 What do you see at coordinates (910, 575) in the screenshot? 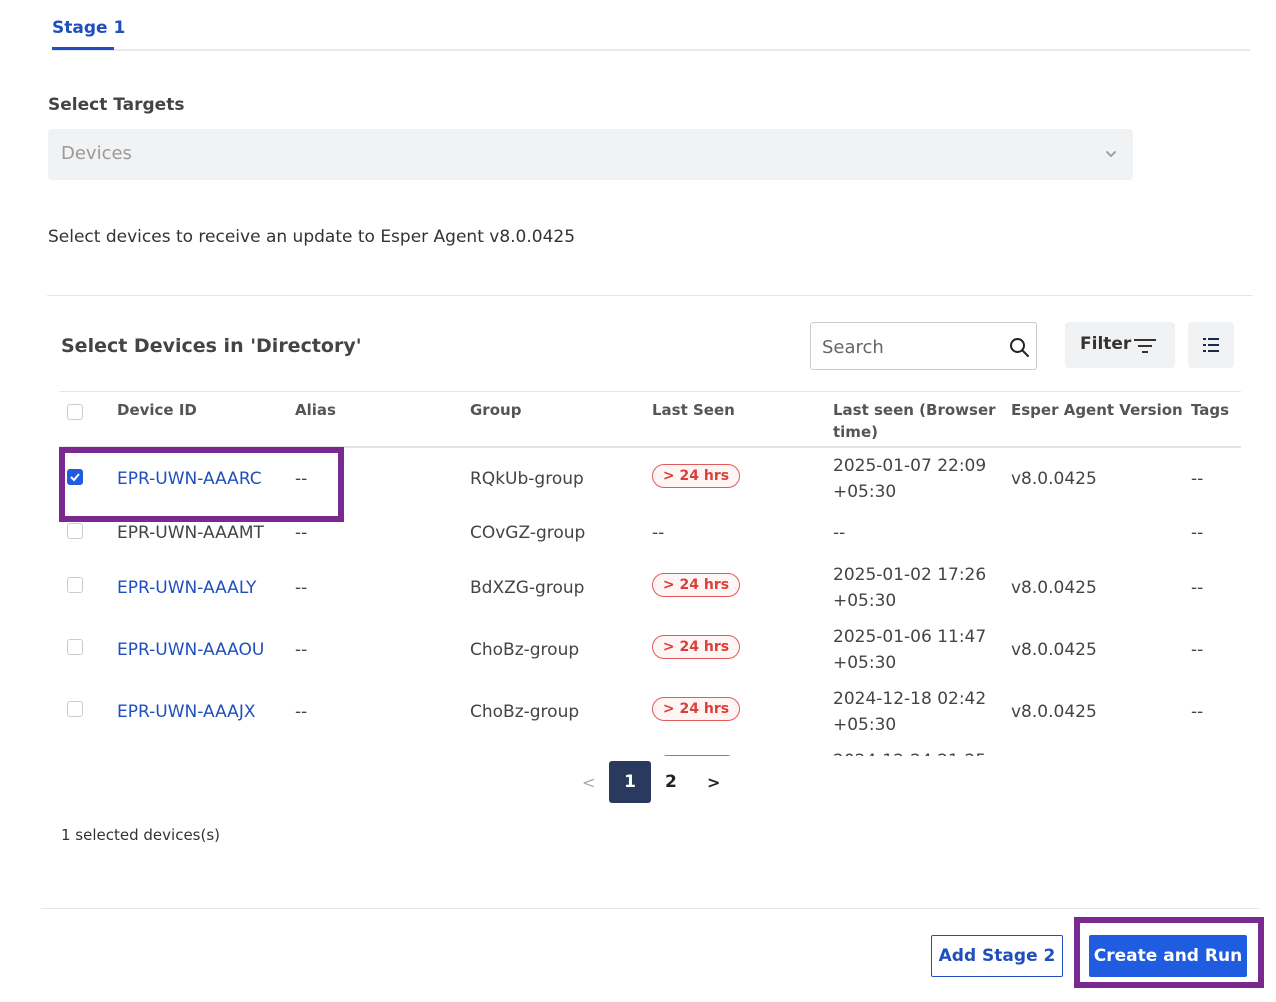
I see `last-seen-browser-date: 2025-01-02 17:26` at bounding box center [910, 575].